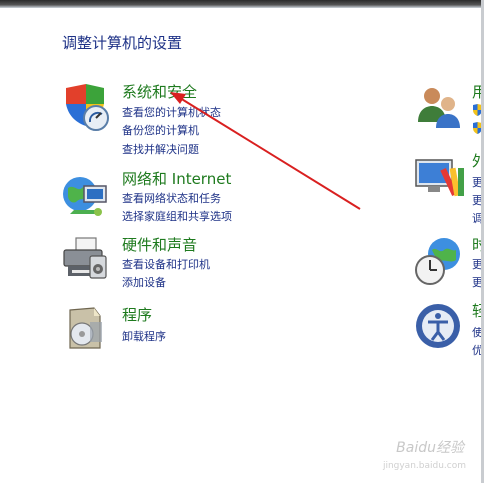  Describe the element at coordinates (439, 108) in the screenshot. I see `users-icon` at that location.